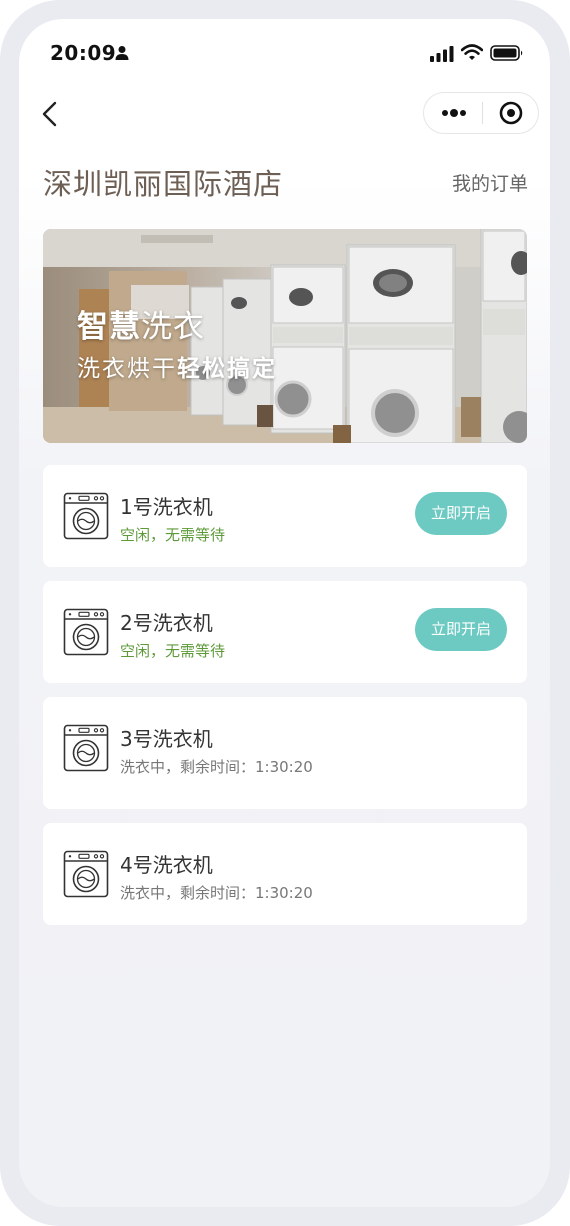 The height and width of the screenshot is (1226, 570). What do you see at coordinates (285, 874) in the screenshot?
I see `machine-card-4: 4号洗衣机 洗衣中，剩余时间：1:30:20` at bounding box center [285, 874].